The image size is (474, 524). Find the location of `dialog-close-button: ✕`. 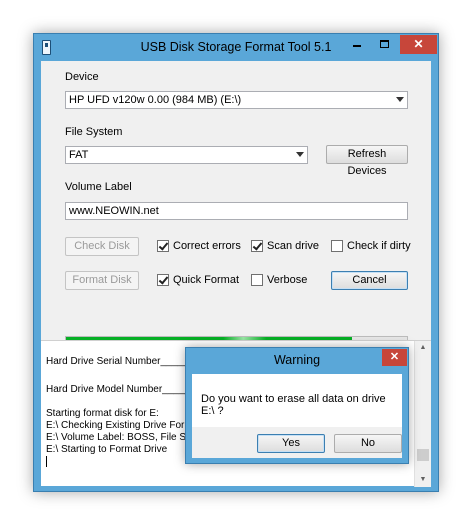

dialog-close-button: ✕ is located at coordinates (394, 357).